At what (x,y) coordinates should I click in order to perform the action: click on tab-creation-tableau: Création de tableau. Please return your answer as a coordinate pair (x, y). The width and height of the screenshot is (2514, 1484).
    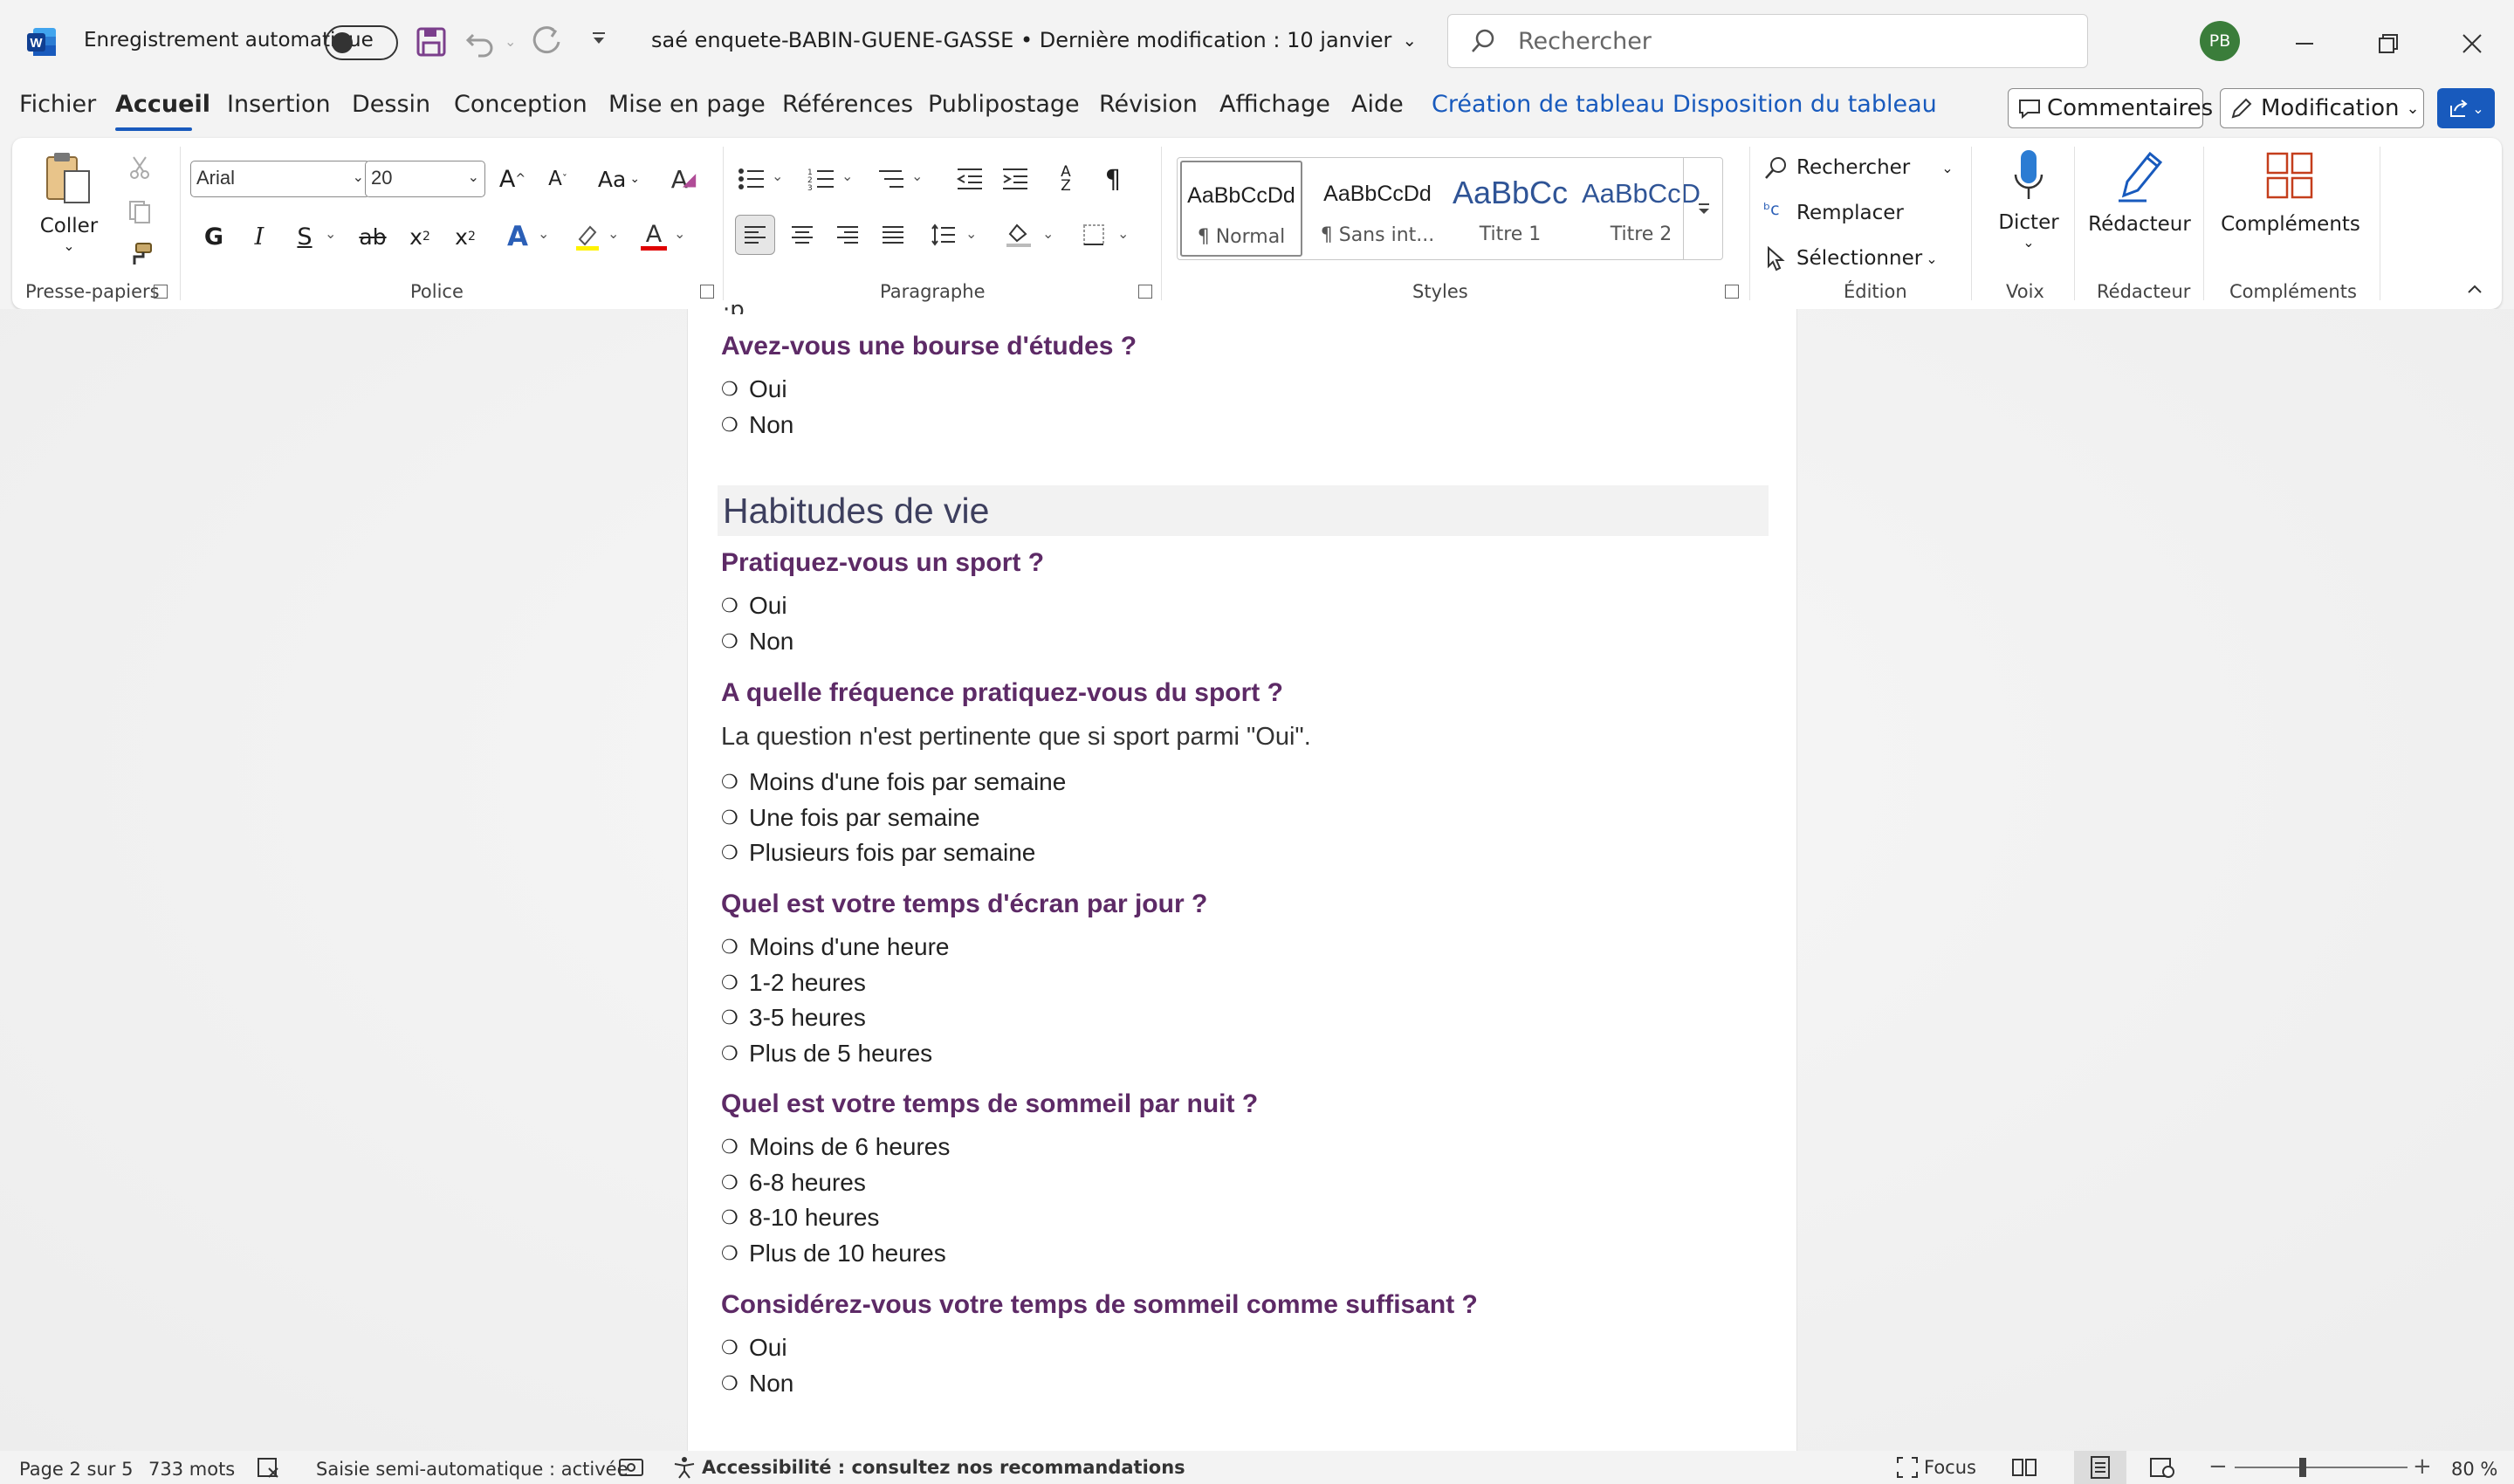
    Looking at the image, I should click on (1549, 104).